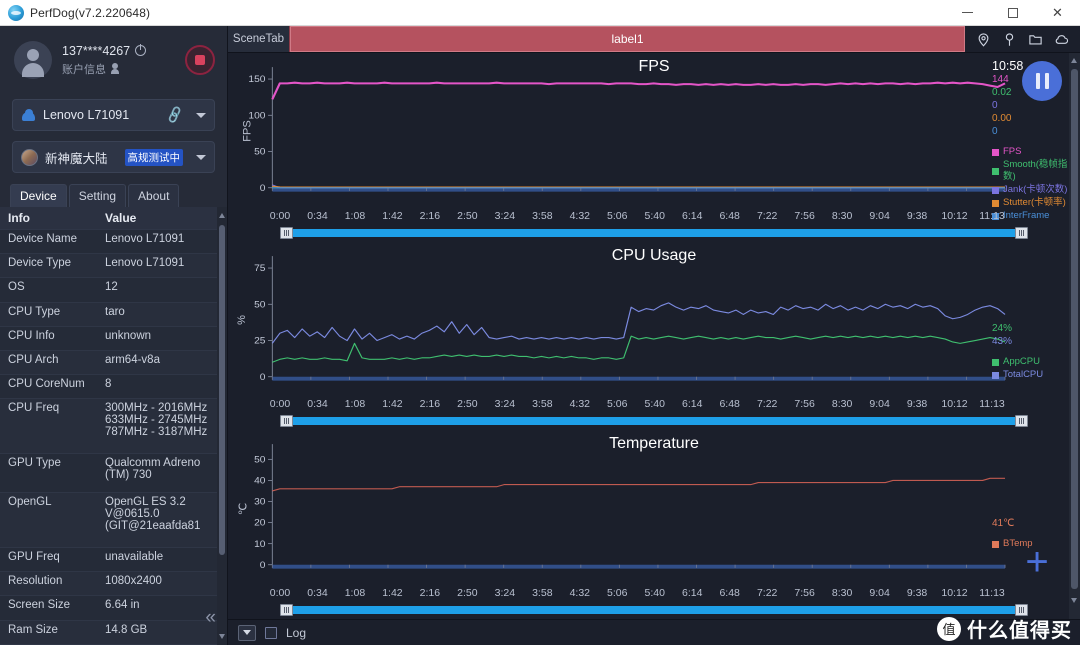  I want to click on cloud-icon, so click(1061, 39).